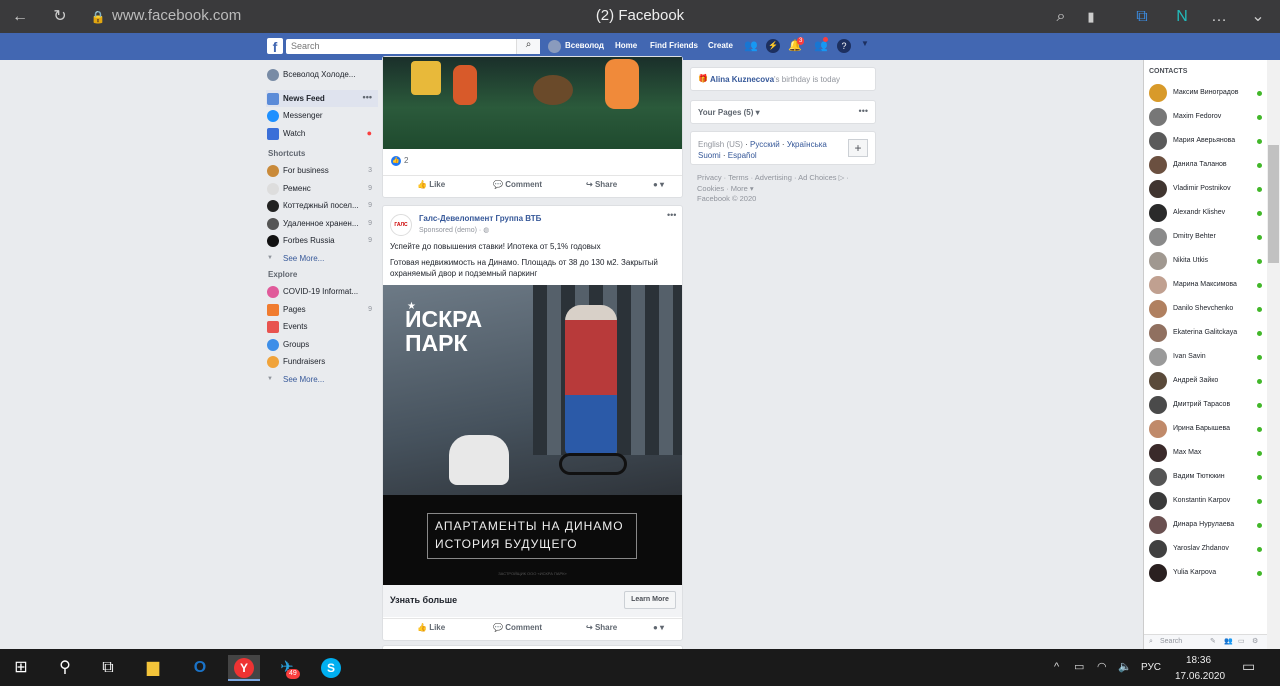  What do you see at coordinates (322, 310) in the screenshot?
I see `explore-item: Pages 9` at bounding box center [322, 310].